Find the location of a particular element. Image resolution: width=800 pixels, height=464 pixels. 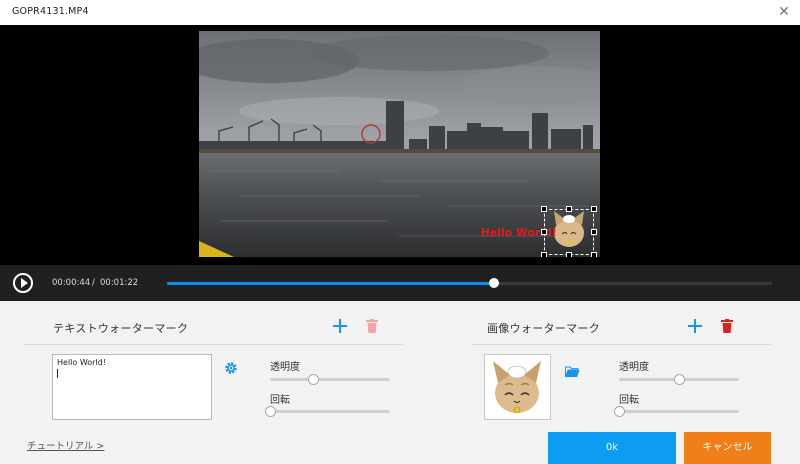

resize-handle-nw is located at coordinates (544, 209).